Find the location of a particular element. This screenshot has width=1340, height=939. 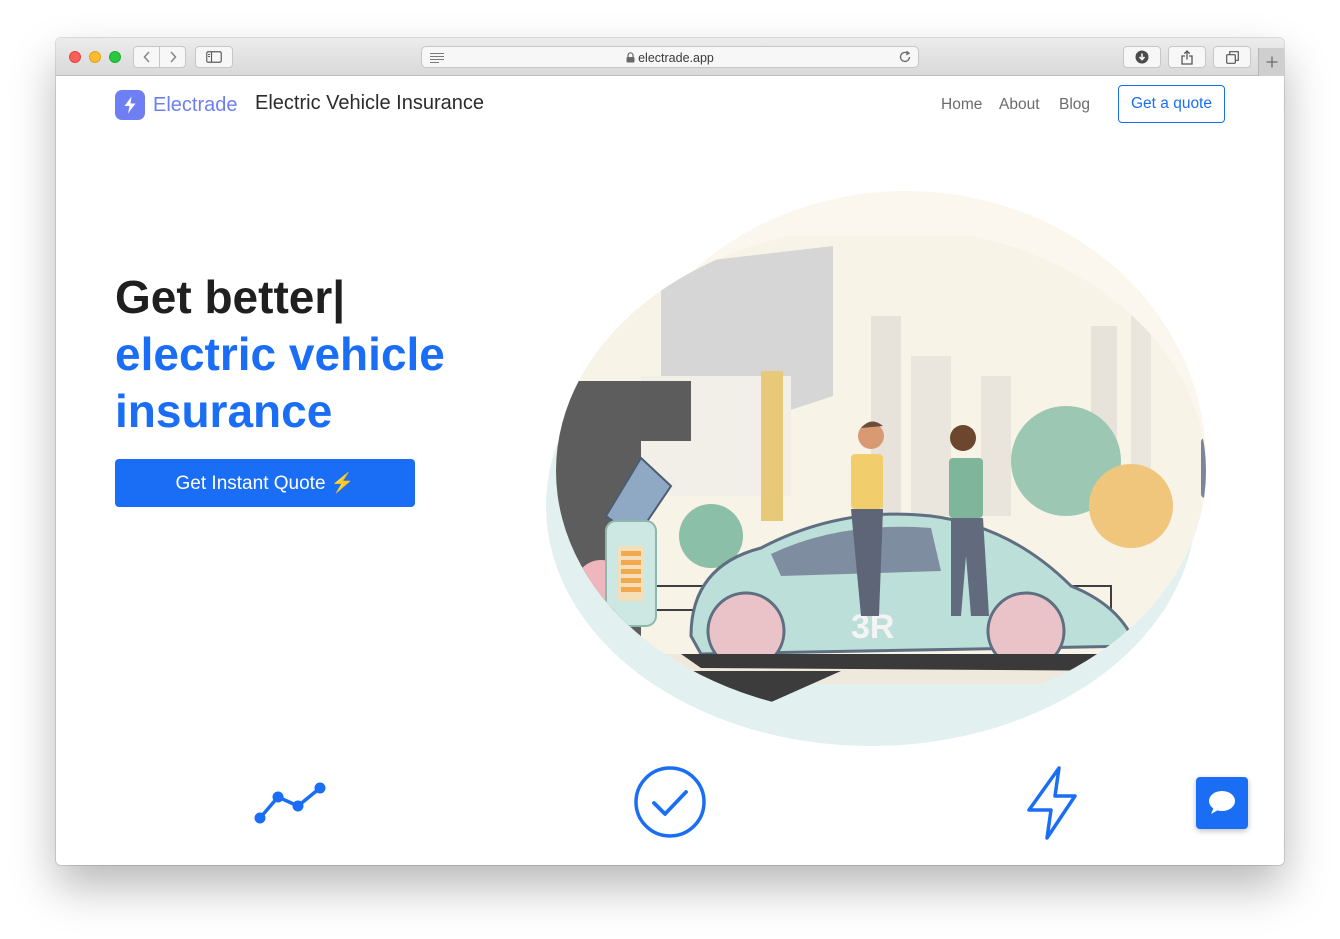

sidebar-icon is located at coordinates (214, 57).